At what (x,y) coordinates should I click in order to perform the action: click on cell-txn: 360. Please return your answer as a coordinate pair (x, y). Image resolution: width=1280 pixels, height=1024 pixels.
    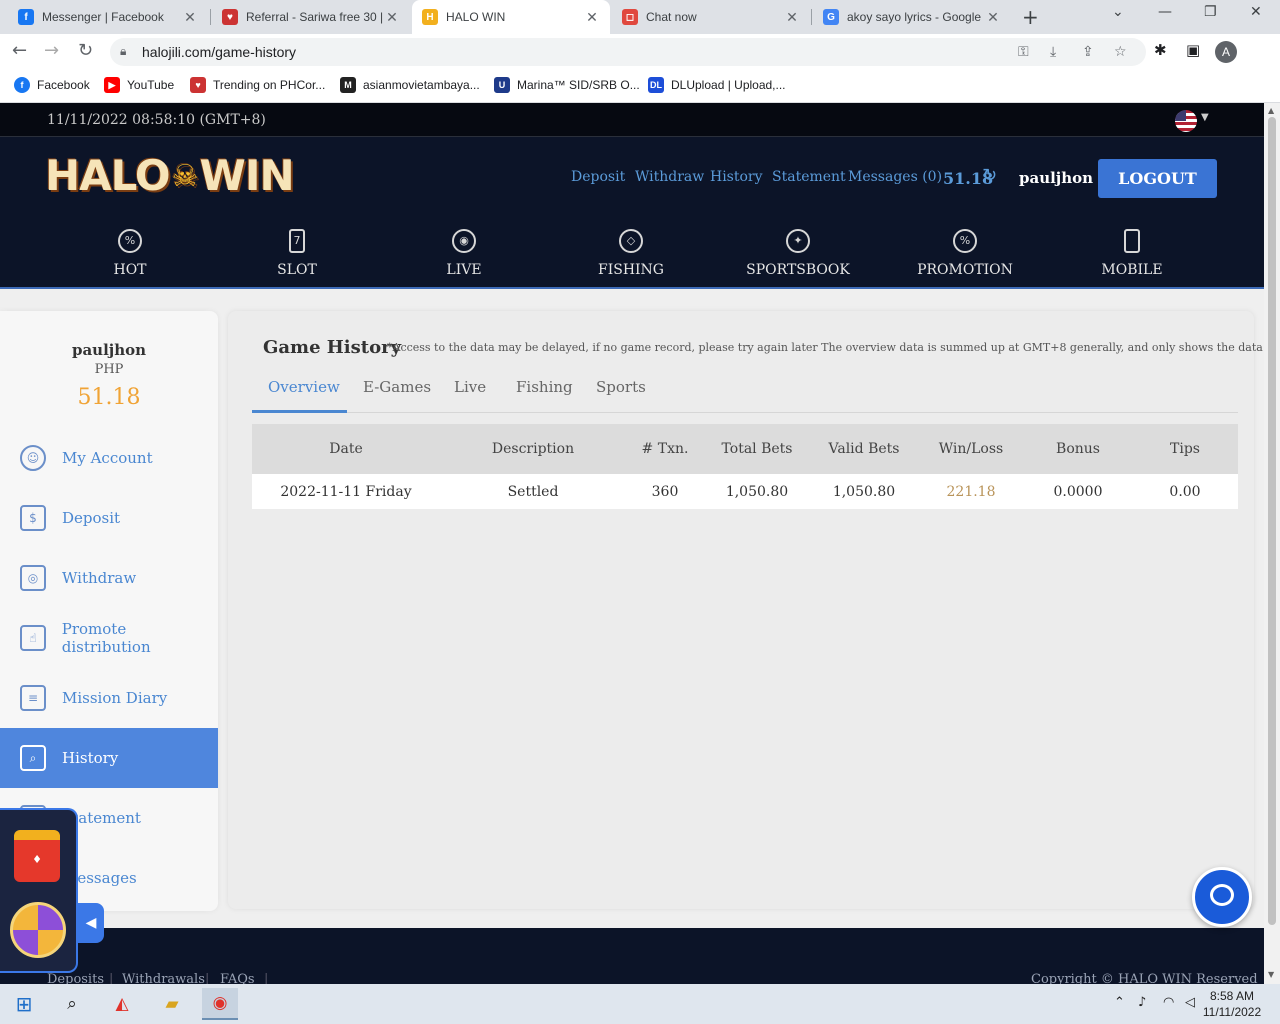
    Looking at the image, I should click on (665, 491).